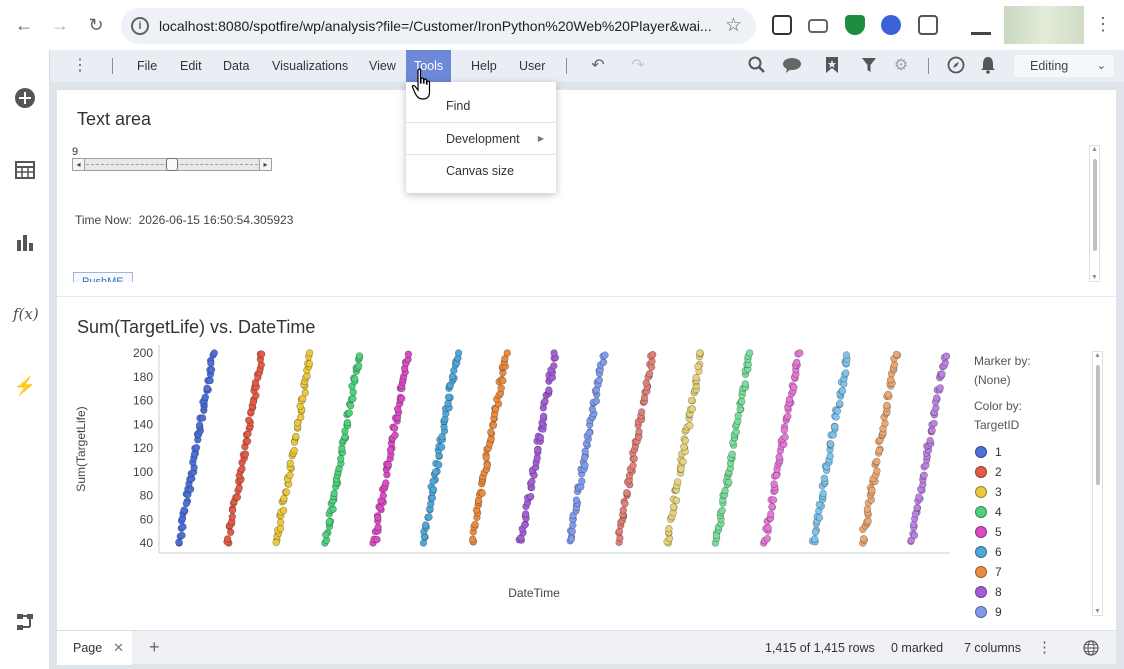 This screenshot has width=1124, height=669. I want to click on menu-data: Data, so click(236, 66).